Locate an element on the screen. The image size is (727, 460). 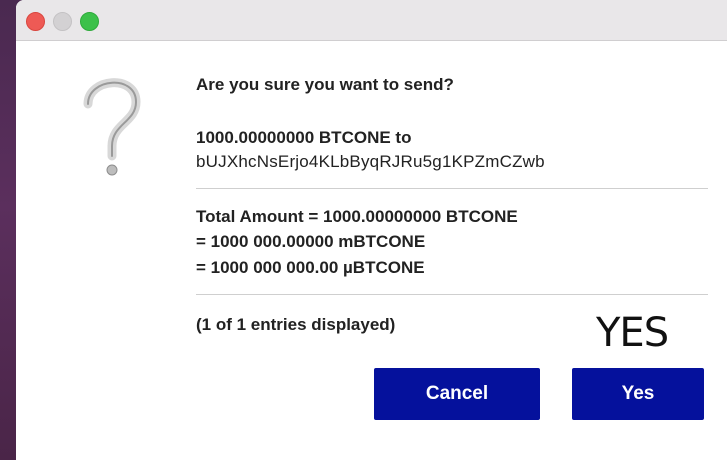
yes-button: Yes is located at coordinates (638, 394).